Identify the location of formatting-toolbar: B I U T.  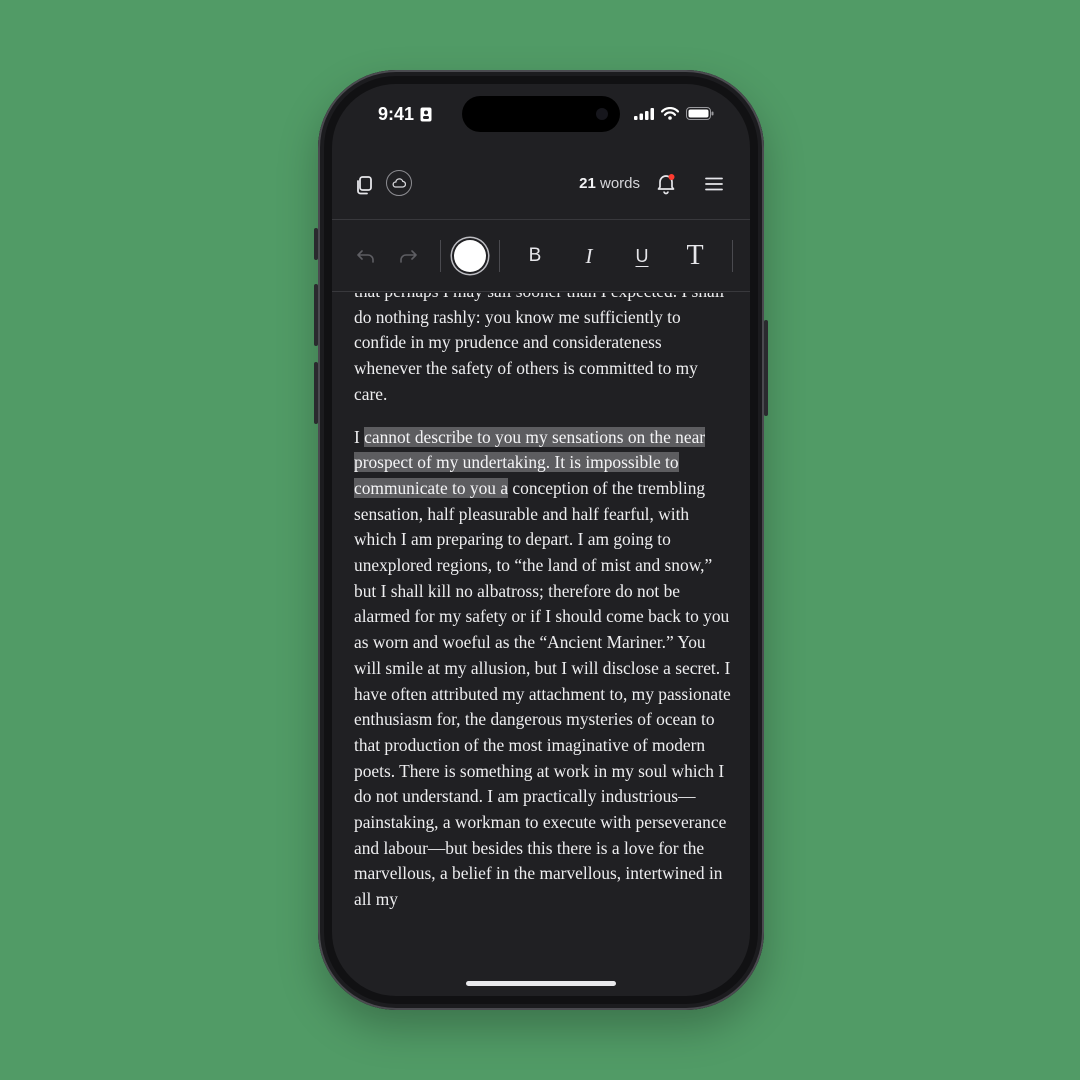
(541, 256).